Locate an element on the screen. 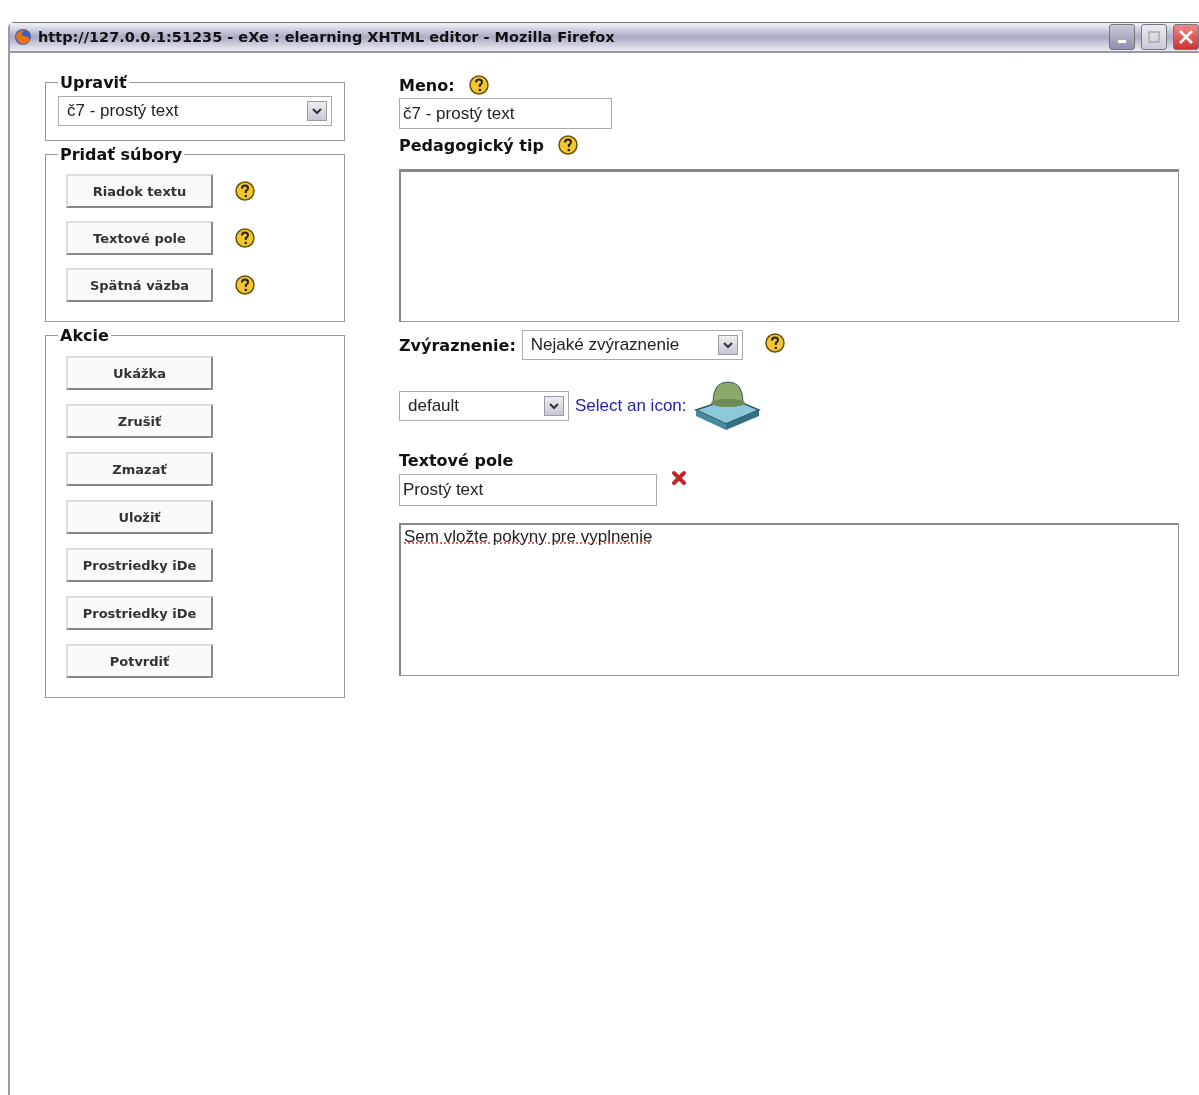 Image resolution: width=1199 pixels, height=1095 pixels. action-button: Potvrdiť is located at coordinates (139, 661).